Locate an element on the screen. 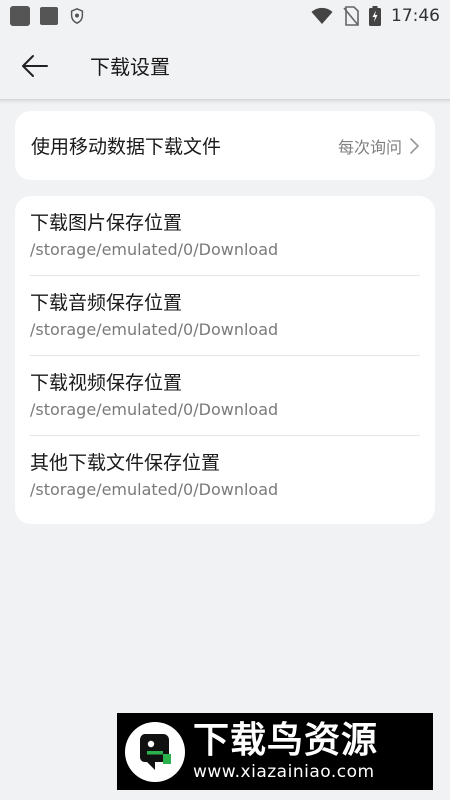 The height and width of the screenshot is (800, 450). chevron-right-icon is located at coordinates (414, 145).